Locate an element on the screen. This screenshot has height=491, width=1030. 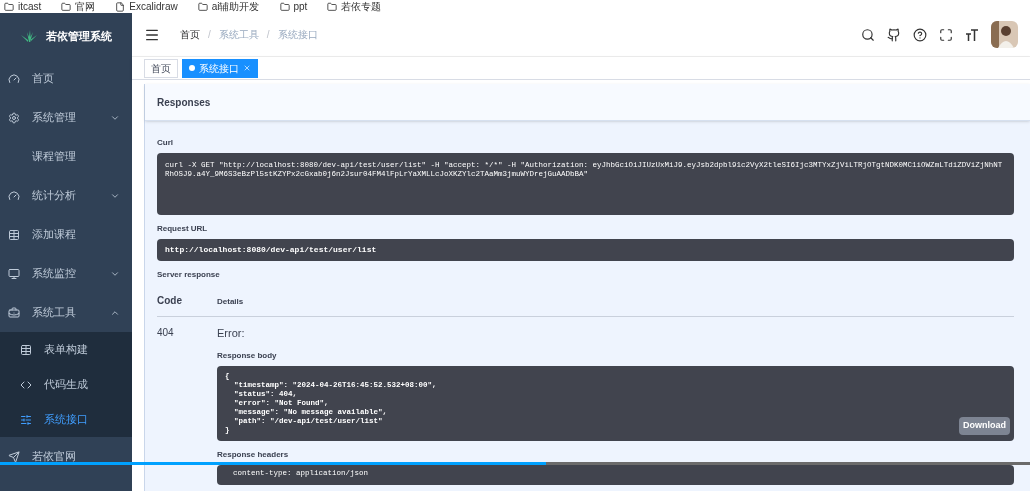
bookmark: itcast is located at coordinates (30, 6).